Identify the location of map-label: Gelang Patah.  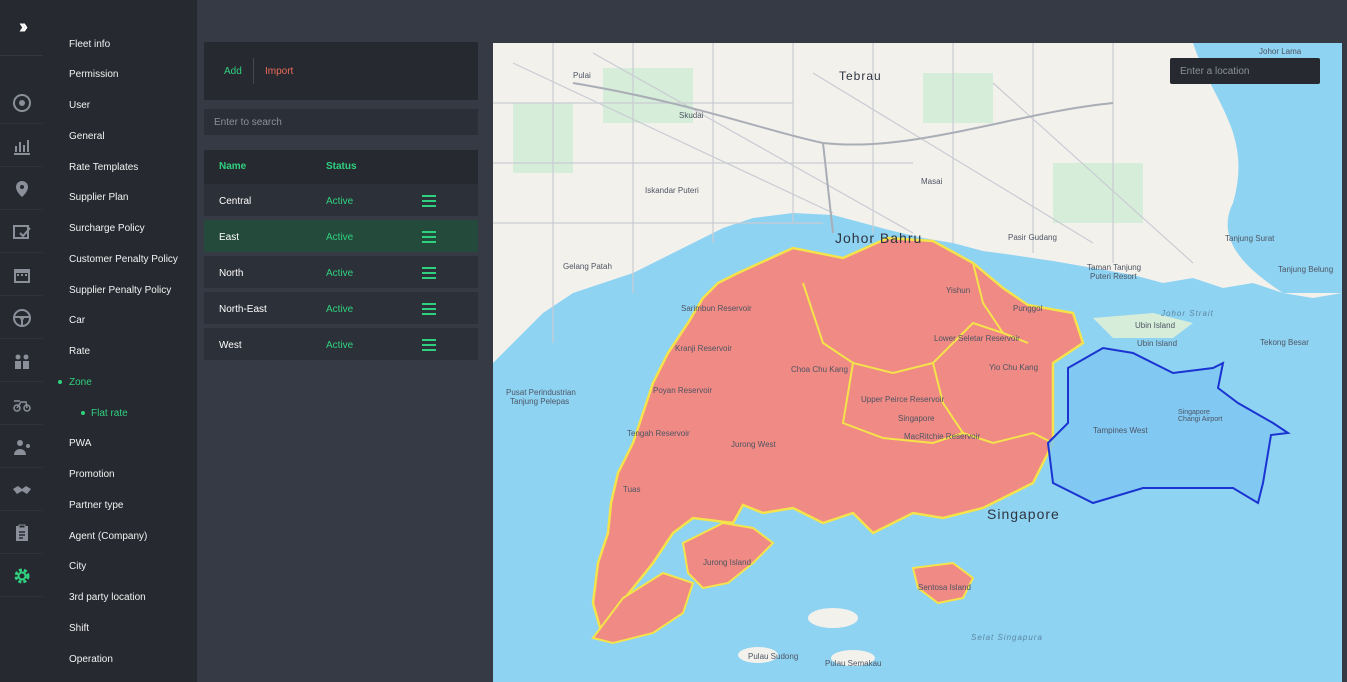
(587, 266).